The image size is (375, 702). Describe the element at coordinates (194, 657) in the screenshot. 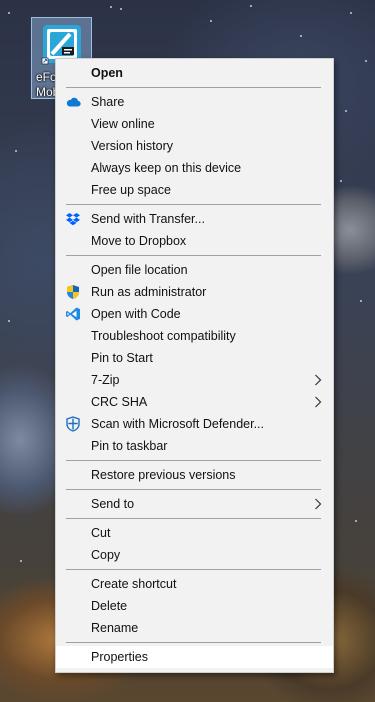

I see `menu-item-properties: Properties` at that location.